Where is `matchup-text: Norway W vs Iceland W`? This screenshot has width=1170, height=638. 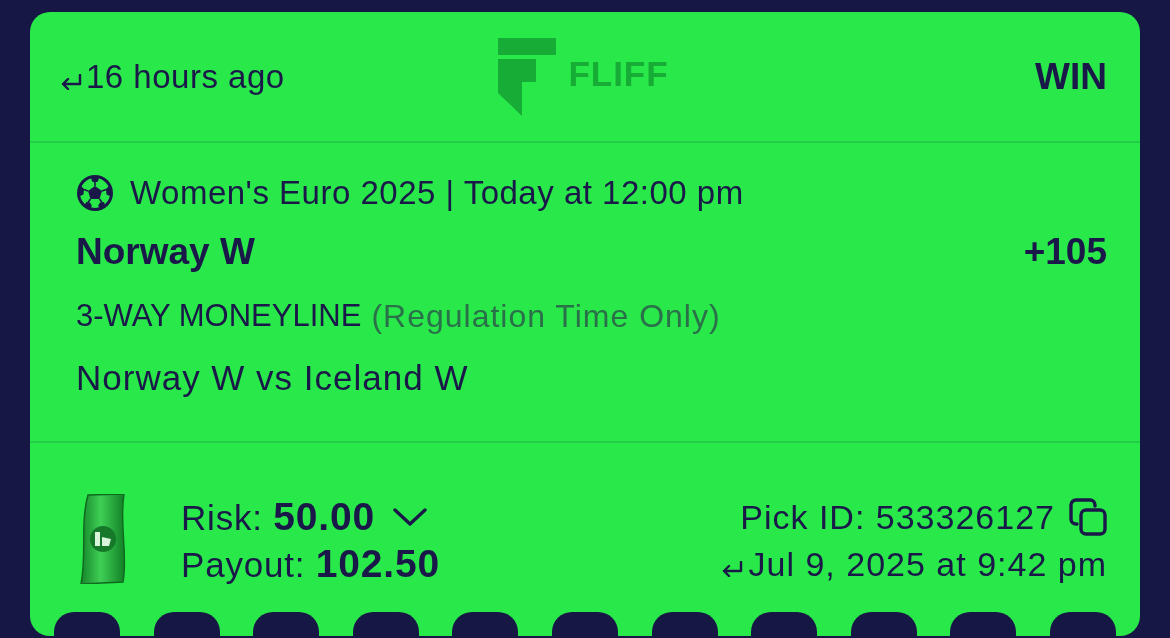
matchup-text: Norway W vs Iceland W is located at coordinates (272, 378).